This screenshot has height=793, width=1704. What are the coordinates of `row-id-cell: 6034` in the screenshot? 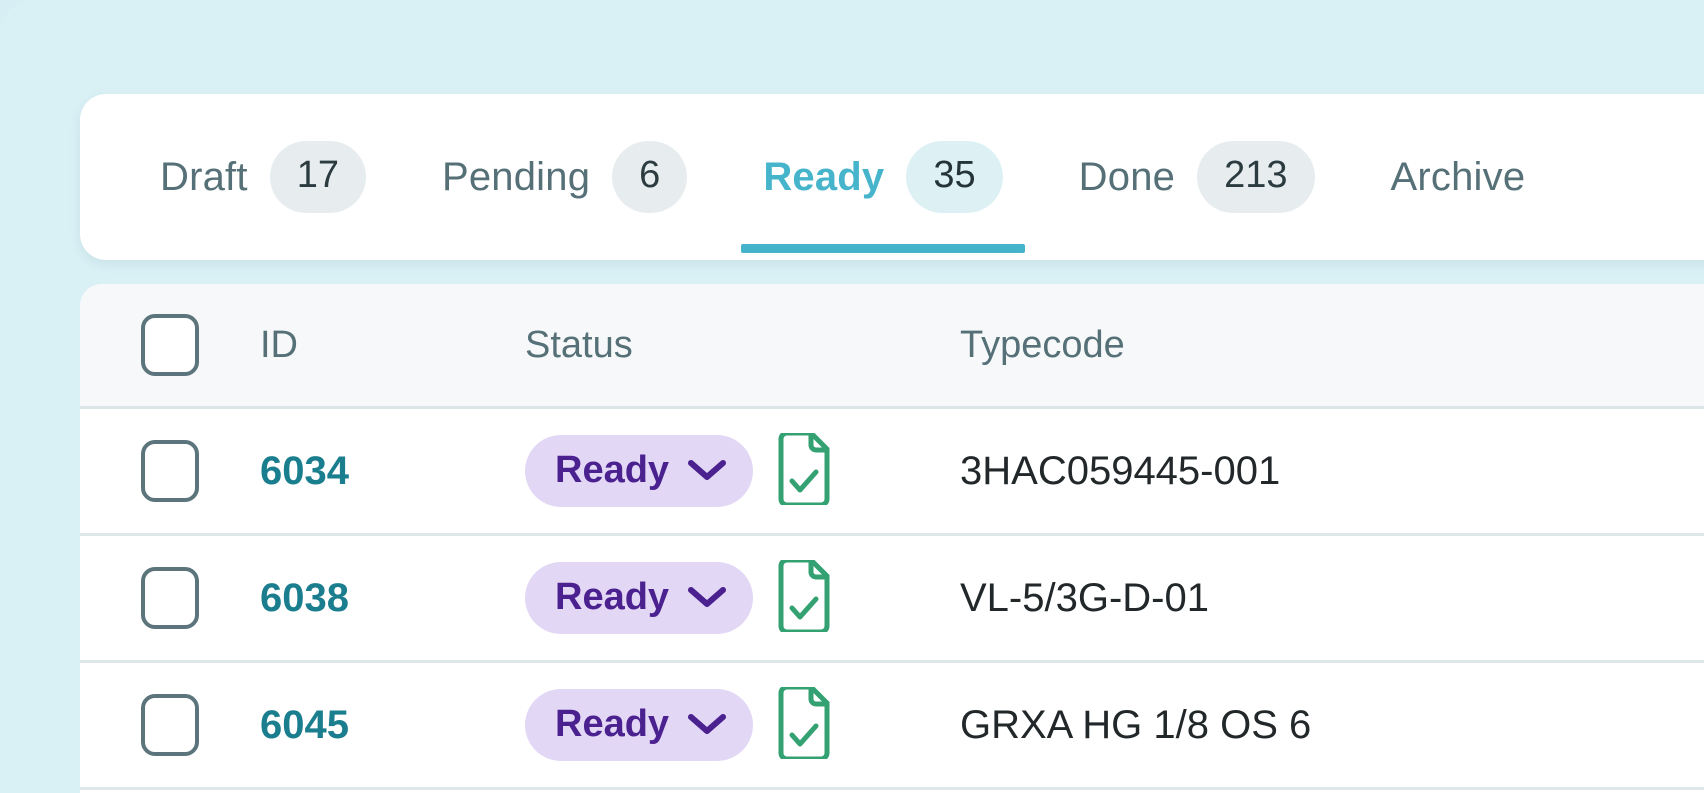 It's located at (392, 471).